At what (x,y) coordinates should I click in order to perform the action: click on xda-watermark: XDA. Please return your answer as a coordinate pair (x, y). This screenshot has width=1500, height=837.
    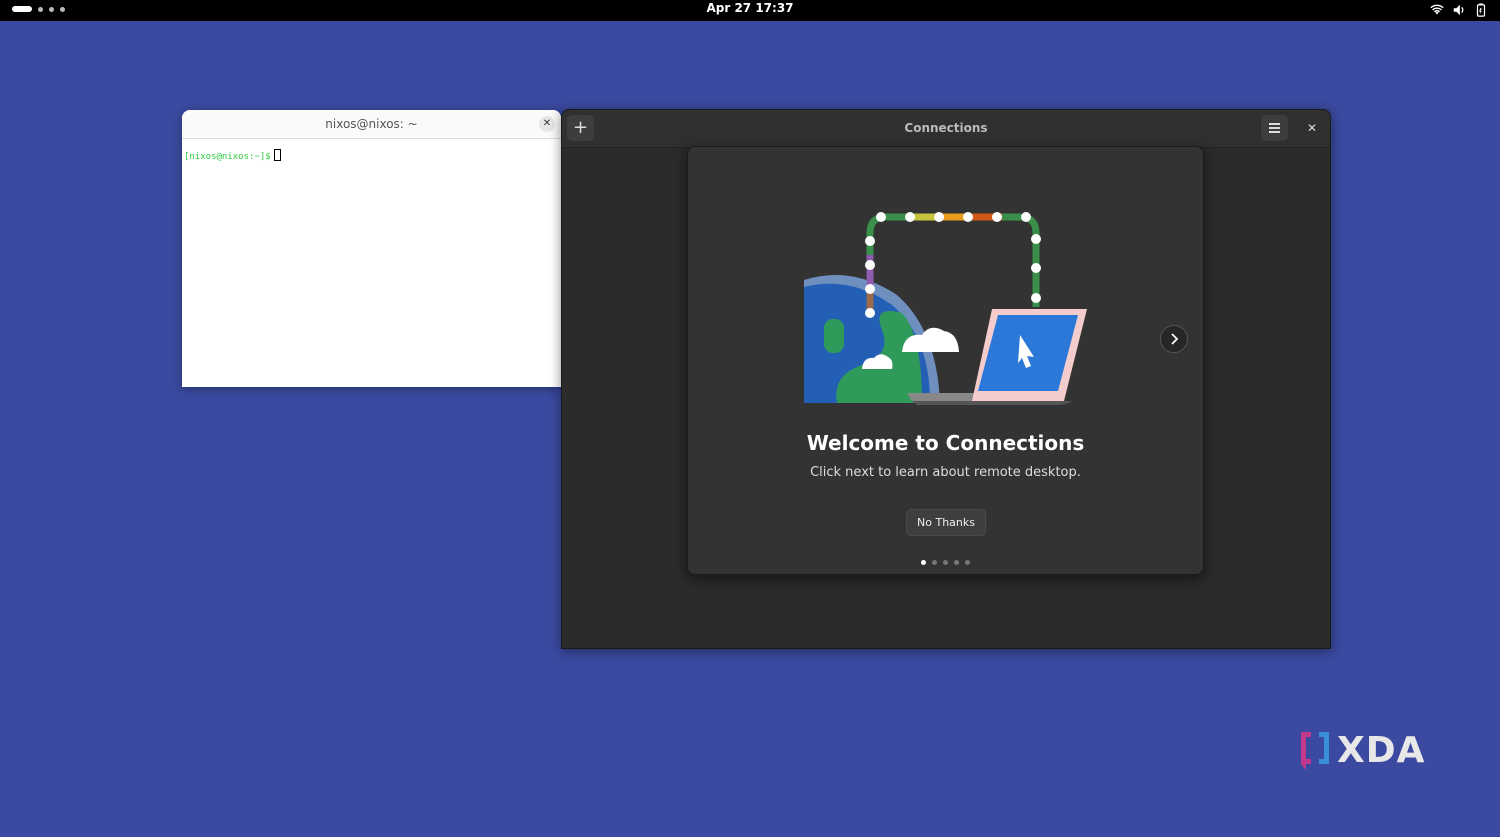
    Looking at the image, I should click on (1361, 750).